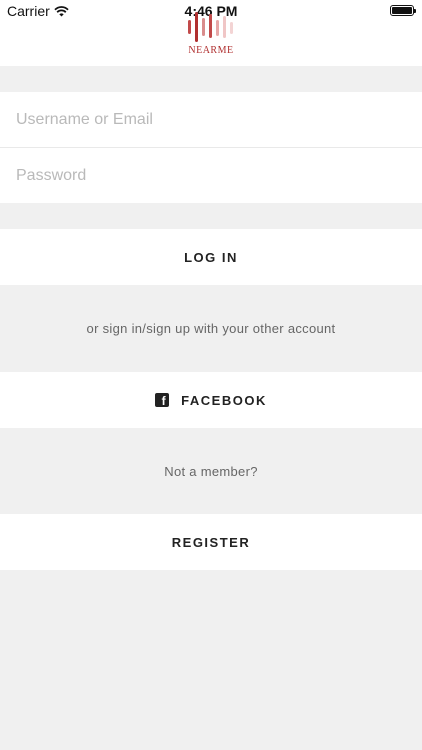  I want to click on username-field-container, so click(211, 119).